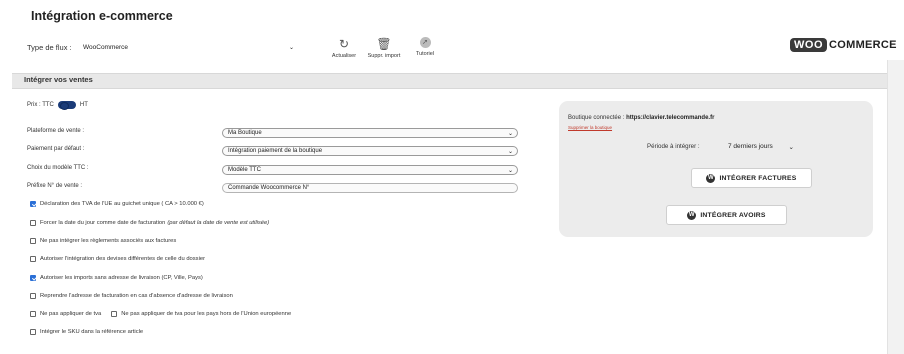 The height and width of the screenshot is (354, 904). What do you see at coordinates (58, 168) in the screenshot?
I see `model-label: Choix du modèle TTC :` at bounding box center [58, 168].